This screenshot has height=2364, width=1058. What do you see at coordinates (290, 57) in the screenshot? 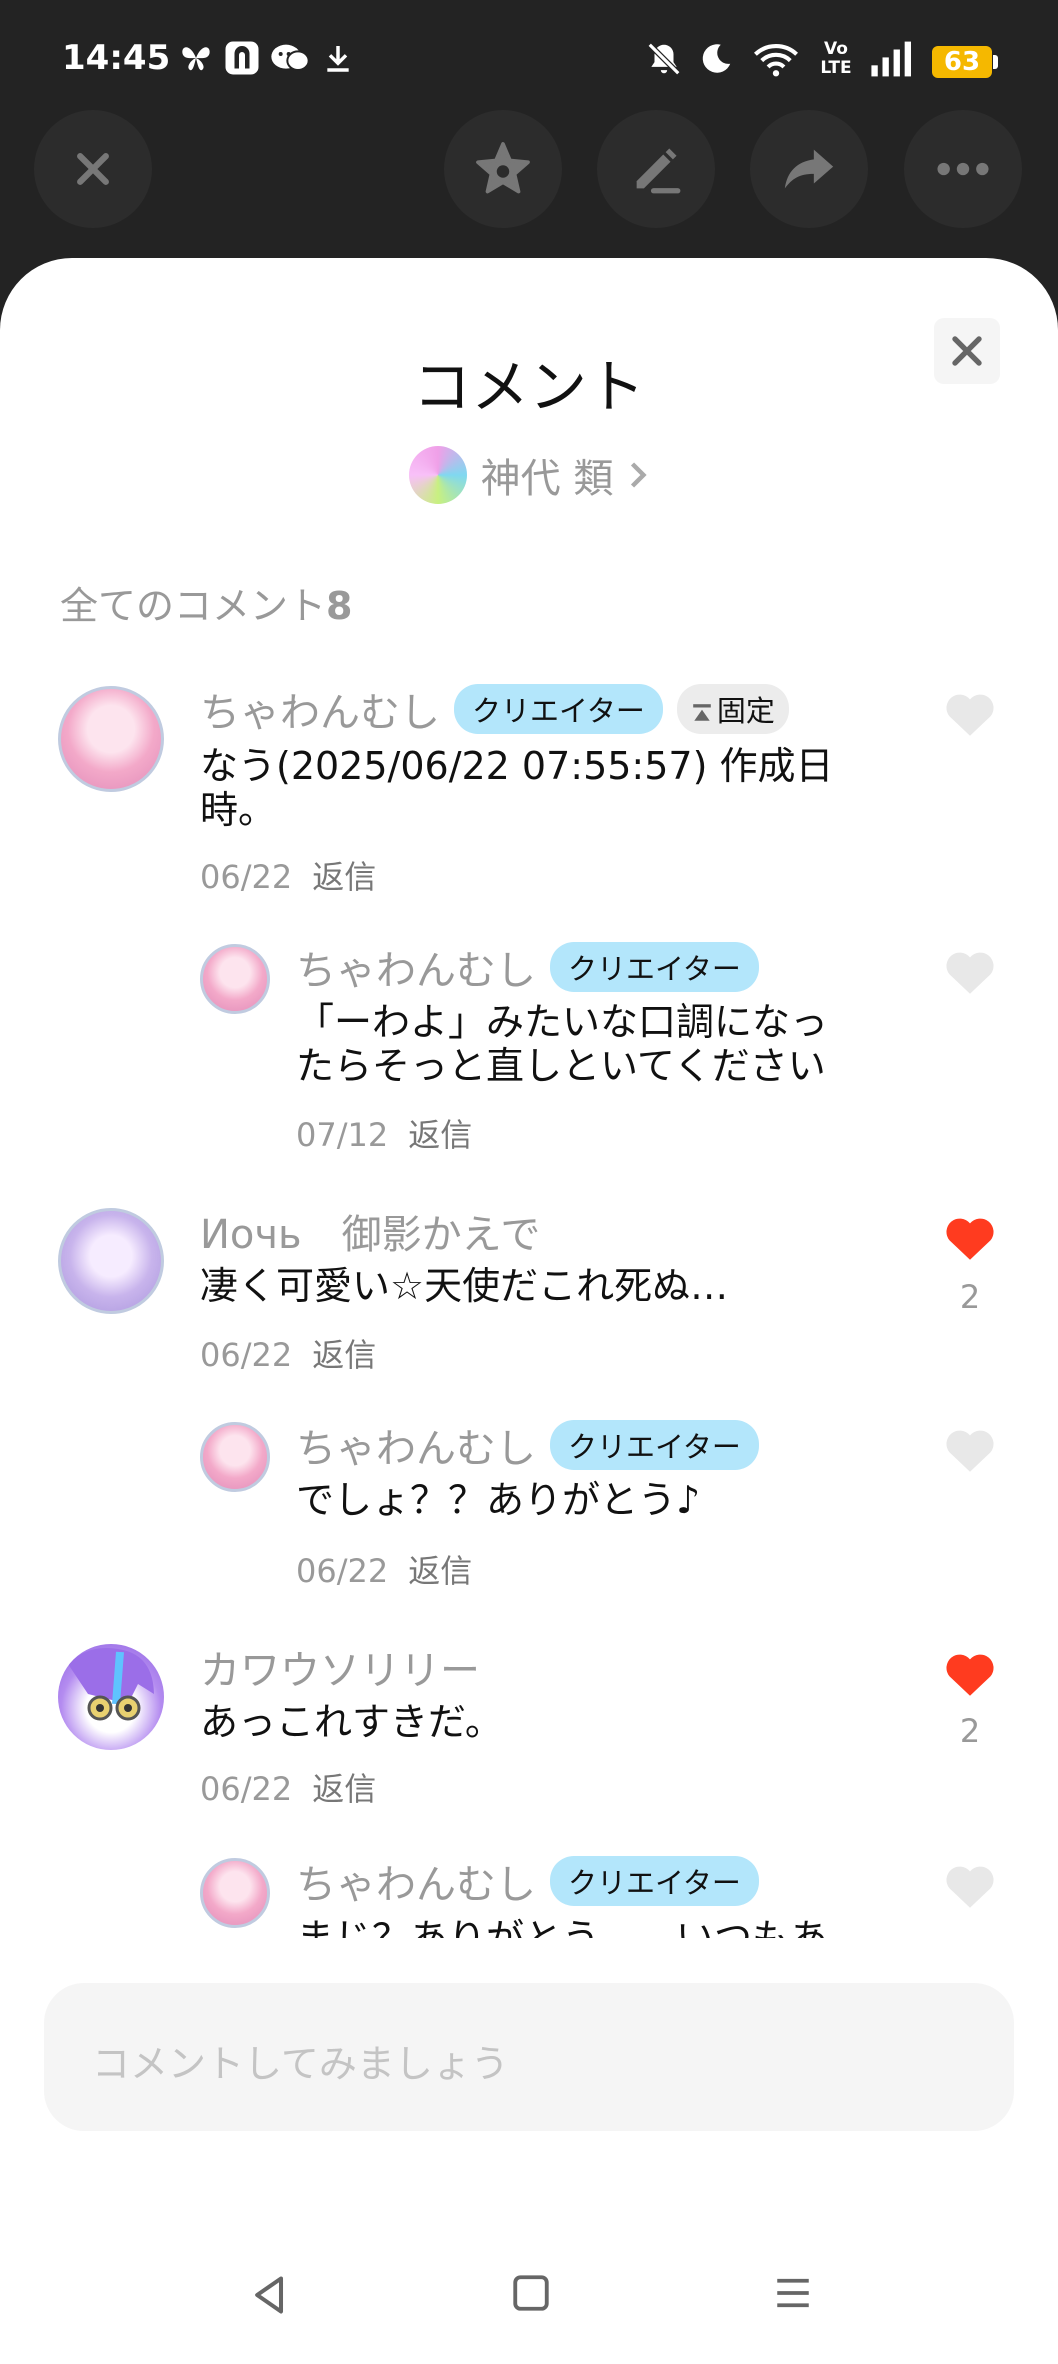
I see `chat-icon` at bounding box center [290, 57].